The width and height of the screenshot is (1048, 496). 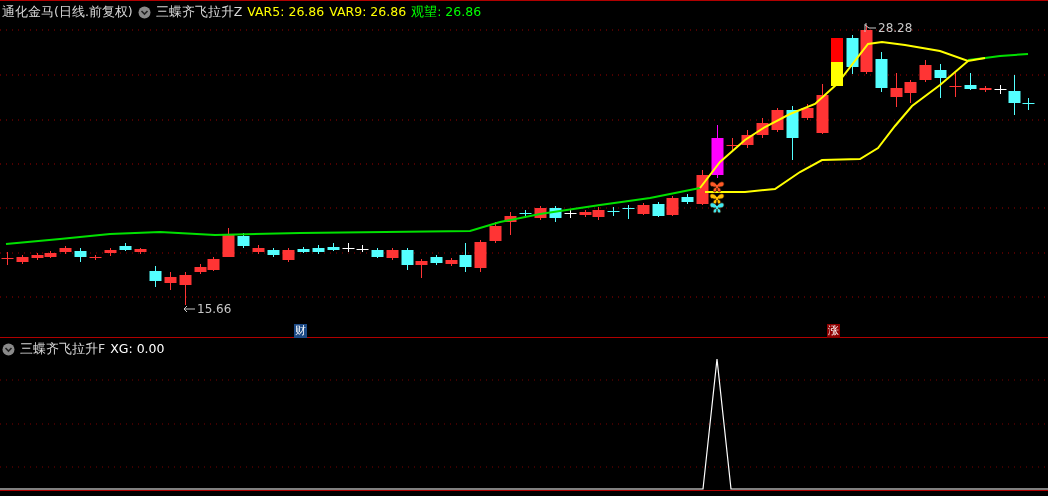 What do you see at coordinates (214, 309) in the screenshot?
I see `price-label: 15.66` at bounding box center [214, 309].